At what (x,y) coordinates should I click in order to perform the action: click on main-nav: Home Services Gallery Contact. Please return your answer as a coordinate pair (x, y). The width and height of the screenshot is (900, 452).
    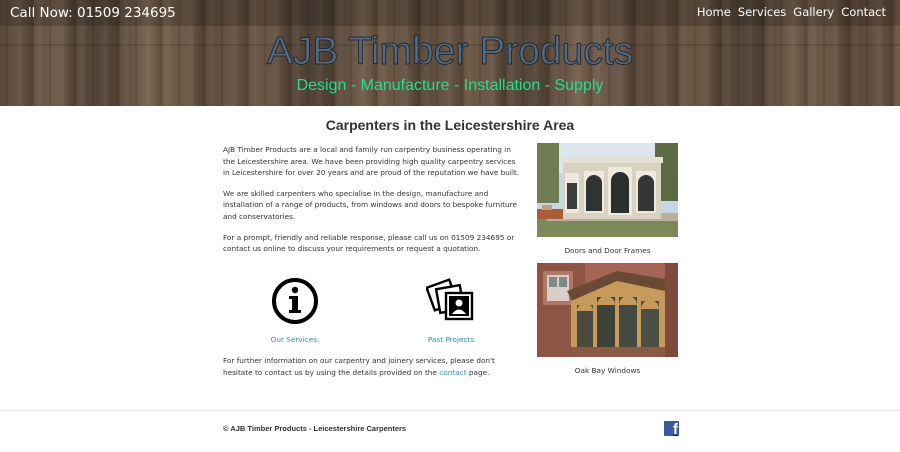
    Looking at the image, I should click on (791, 12).